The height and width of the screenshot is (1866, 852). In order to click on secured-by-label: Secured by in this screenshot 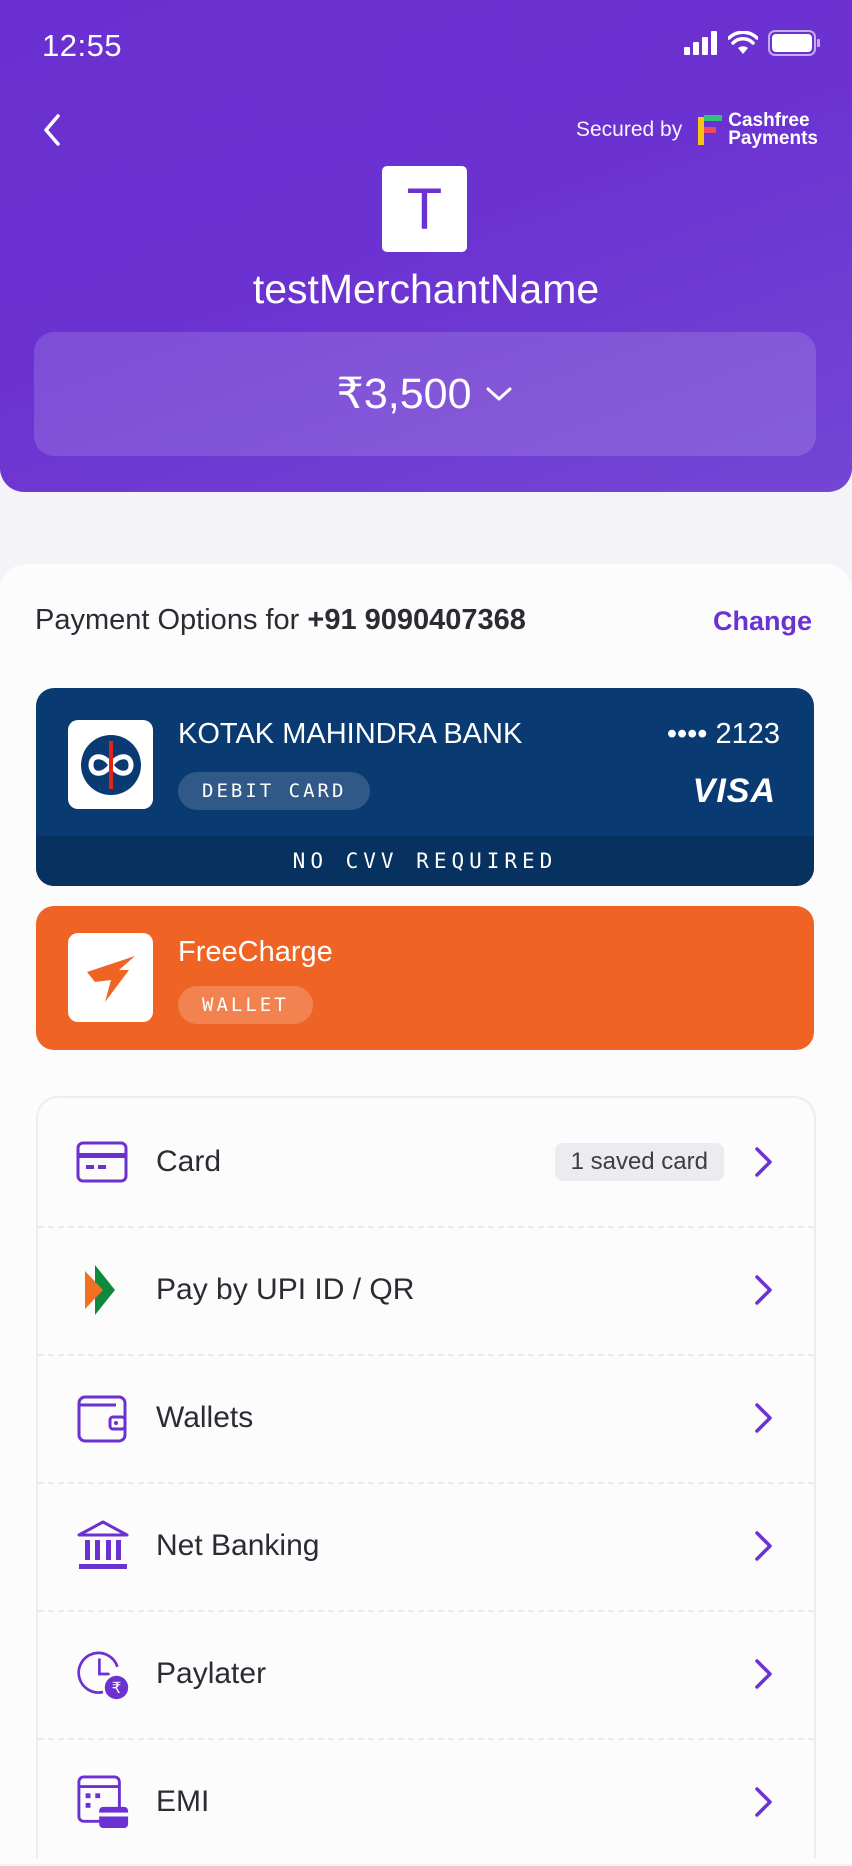, I will do `click(629, 129)`.